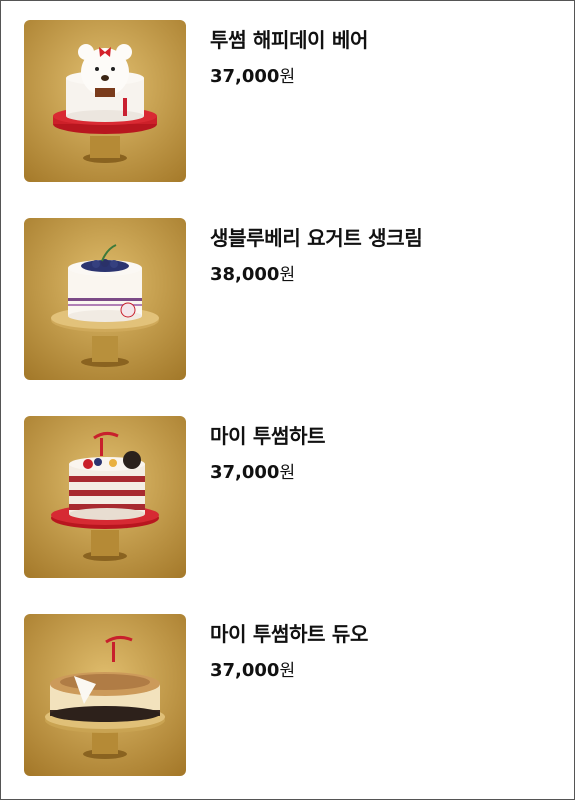 The width and height of the screenshot is (575, 800). I want to click on product-name: 생블루베리 요거트 생크림, so click(316, 236).